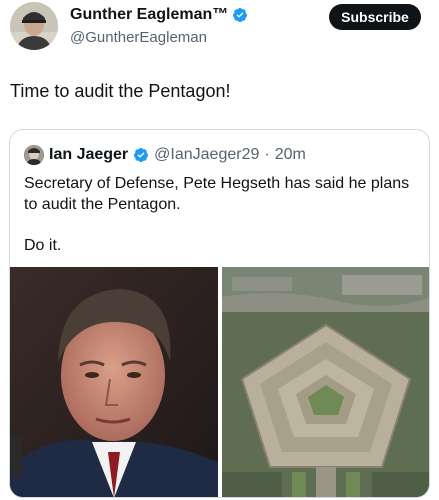 This screenshot has width=439, height=500. What do you see at coordinates (290, 155) in the screenshot?
I see `quoted-post-time: 20m` at bounding box center [290, 155].